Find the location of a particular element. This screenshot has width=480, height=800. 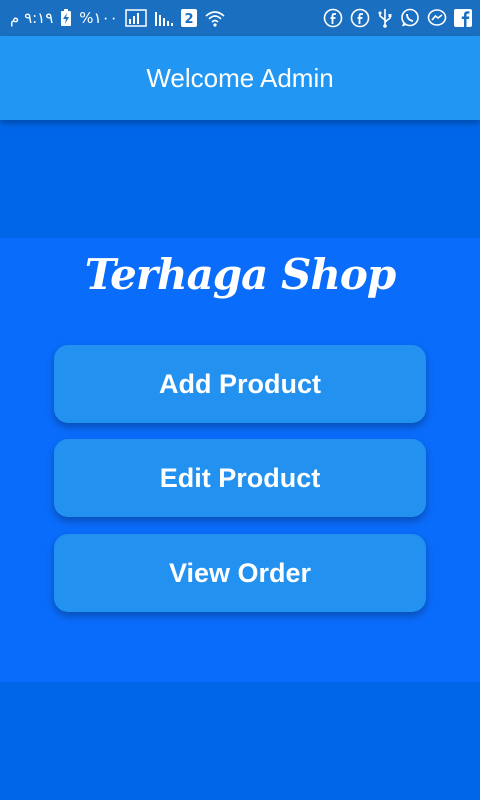

messenger-icon is located at coordinates (437, 18).